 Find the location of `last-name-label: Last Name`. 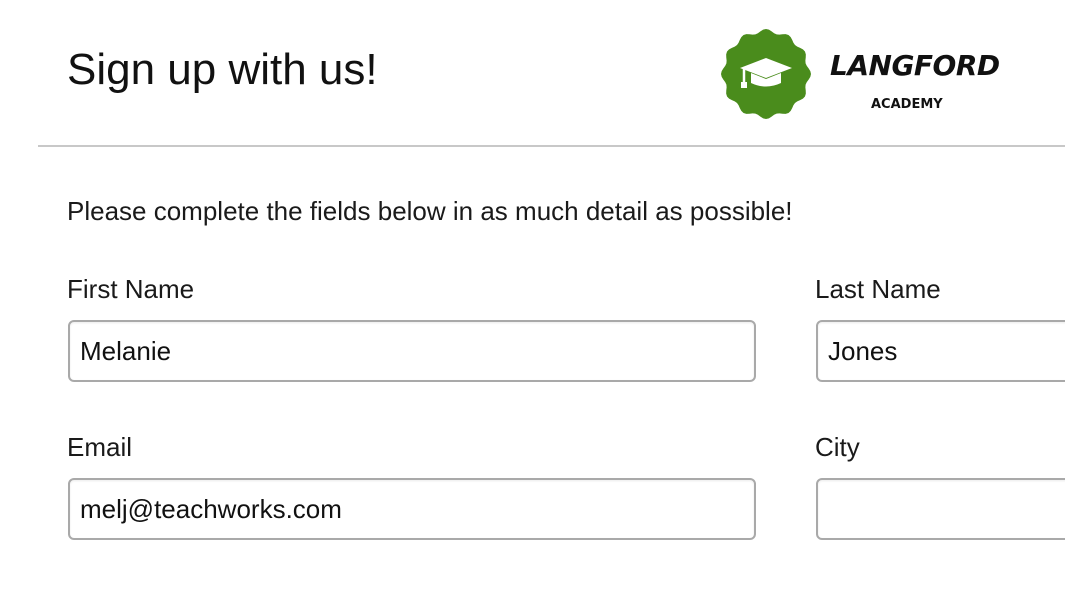

last-name-label: Last Name is located at coordinates (878, 289).